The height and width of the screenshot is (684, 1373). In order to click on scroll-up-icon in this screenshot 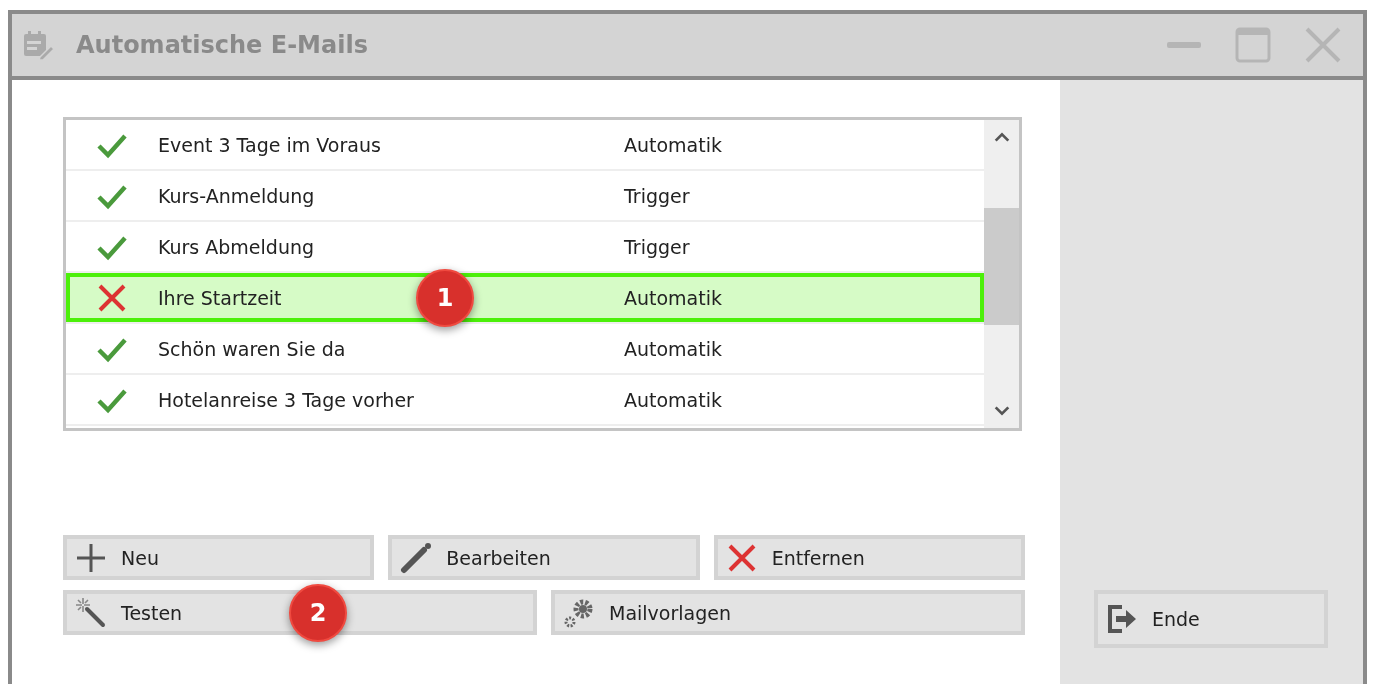, I will do `click(1001, 137)`.